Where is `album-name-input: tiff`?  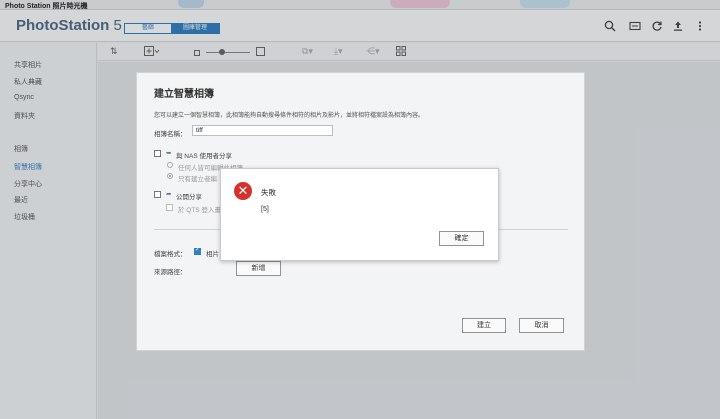 album-name-input: tiff is located at coordinates (262, 130).